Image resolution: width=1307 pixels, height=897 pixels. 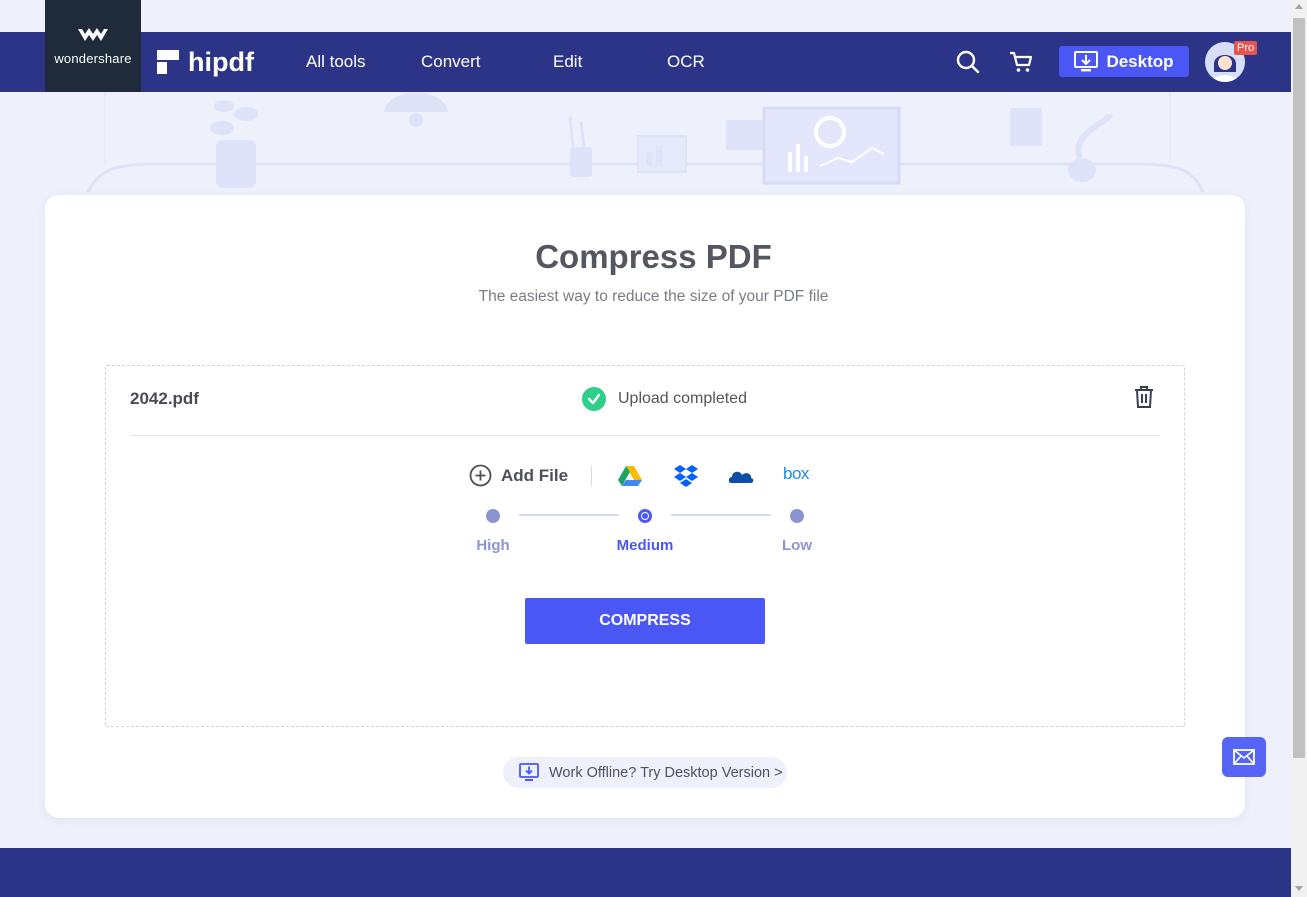 What do you see at coordinates (591, 476) in the screenshot?
I see `add-file-separator` at bounding box center [591, 476].